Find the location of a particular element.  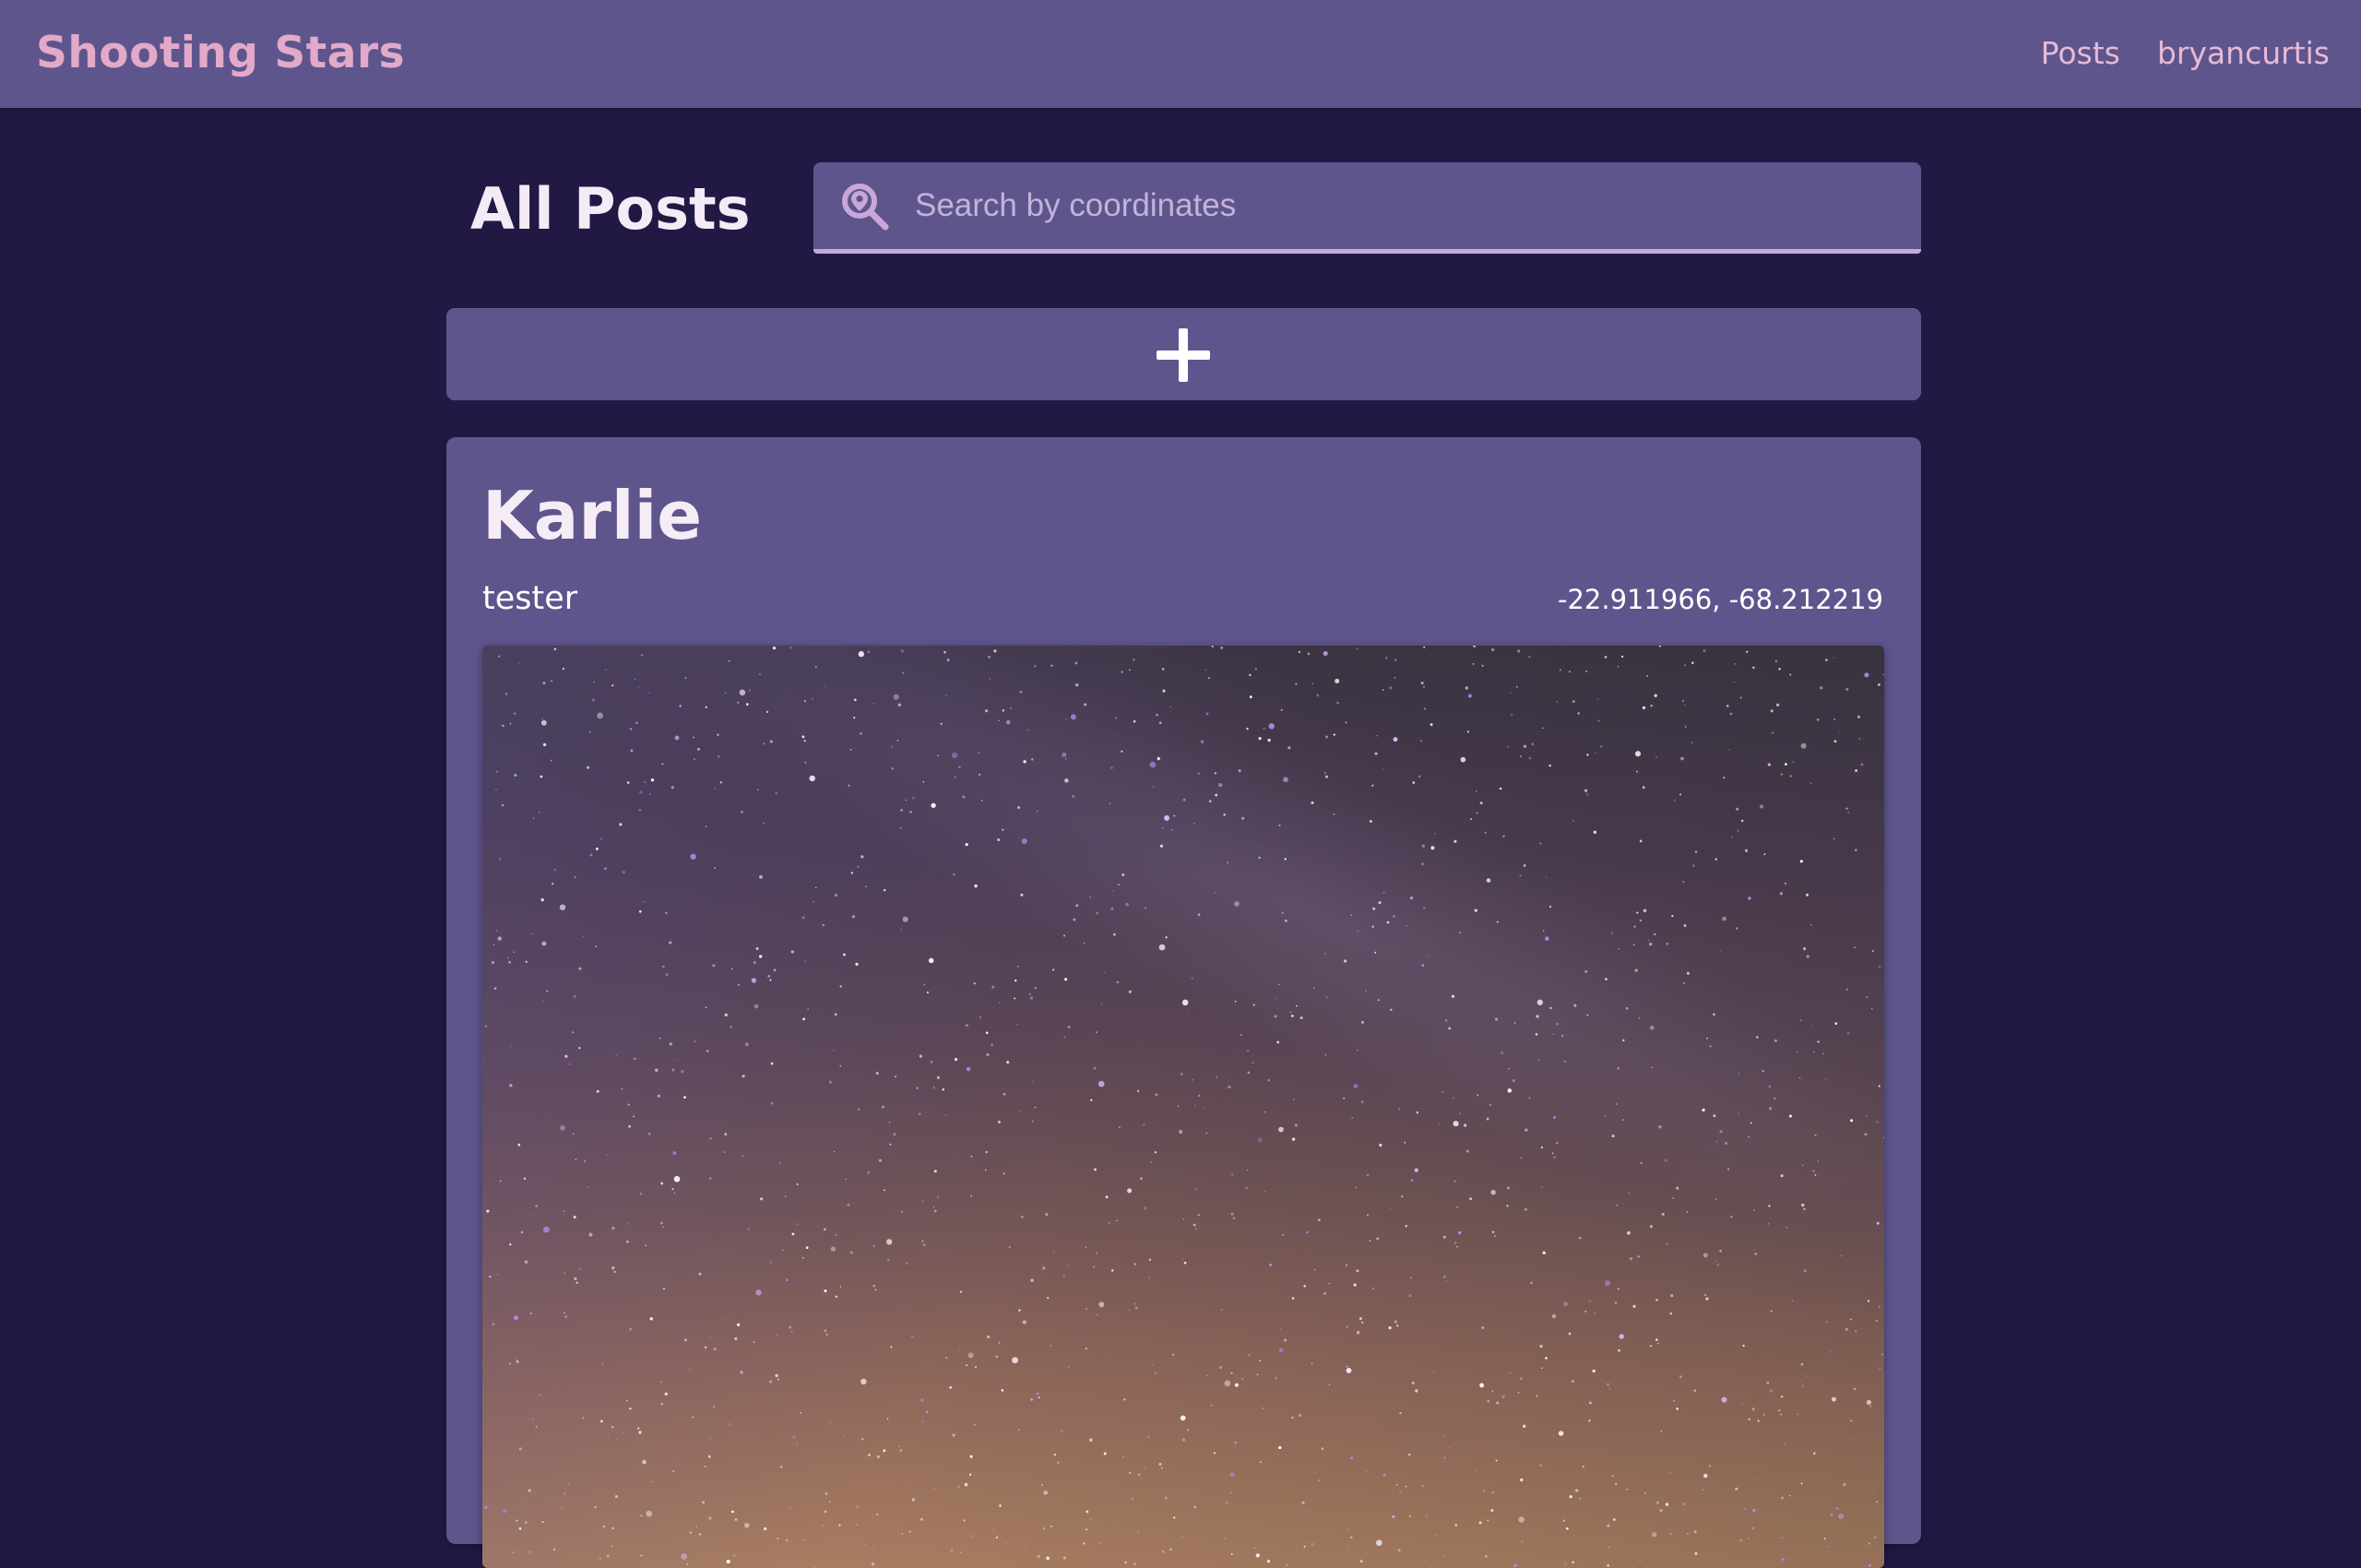

page-title: All Posts is located at coordinates (610, 209).